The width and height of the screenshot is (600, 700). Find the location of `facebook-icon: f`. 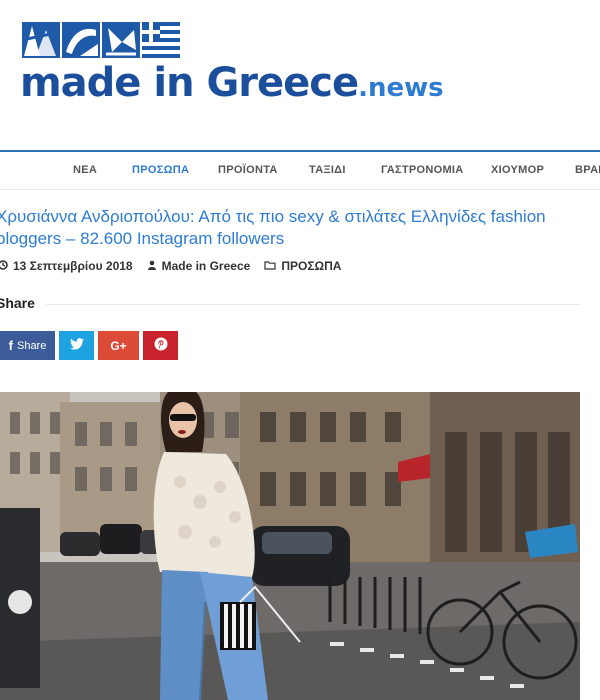

facebook-icon: f is located at coordinates (10, 345).